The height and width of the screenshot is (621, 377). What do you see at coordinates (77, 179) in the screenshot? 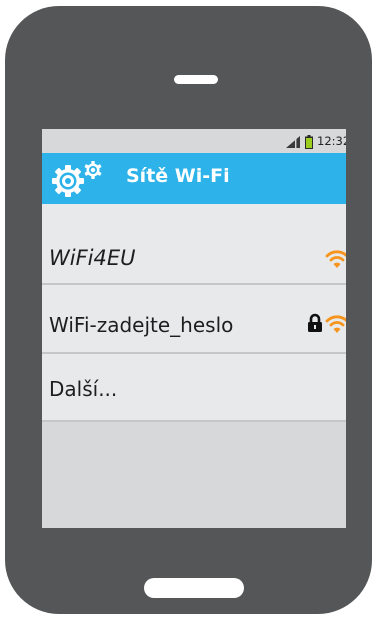
I see `gears-icon` at bounding box center [77, 179].